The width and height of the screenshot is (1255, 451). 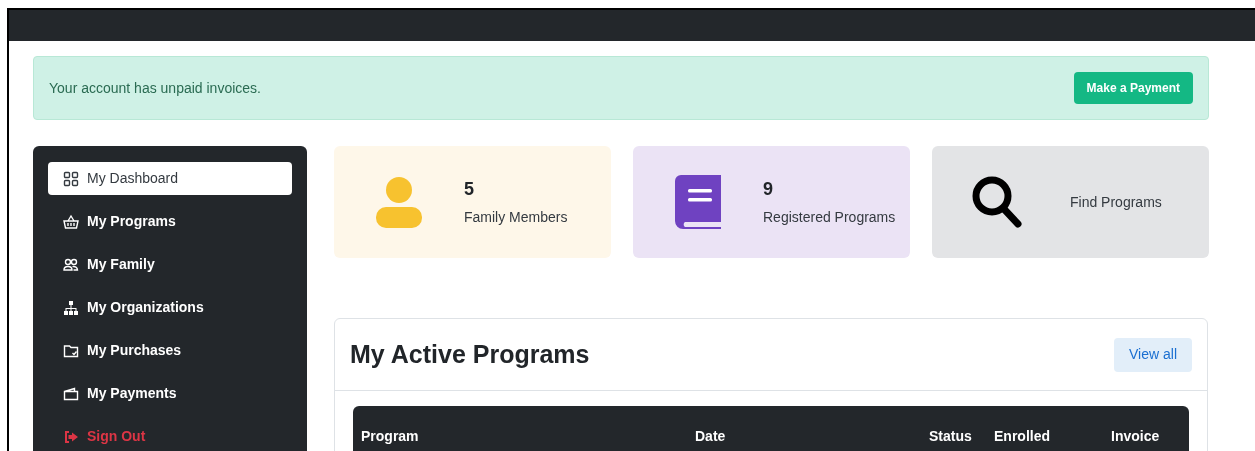 What do you see at coordinates (170, 350) in the screenshot?
I see `sidebar-item: My Purchases` at bounding box center [170, 350].